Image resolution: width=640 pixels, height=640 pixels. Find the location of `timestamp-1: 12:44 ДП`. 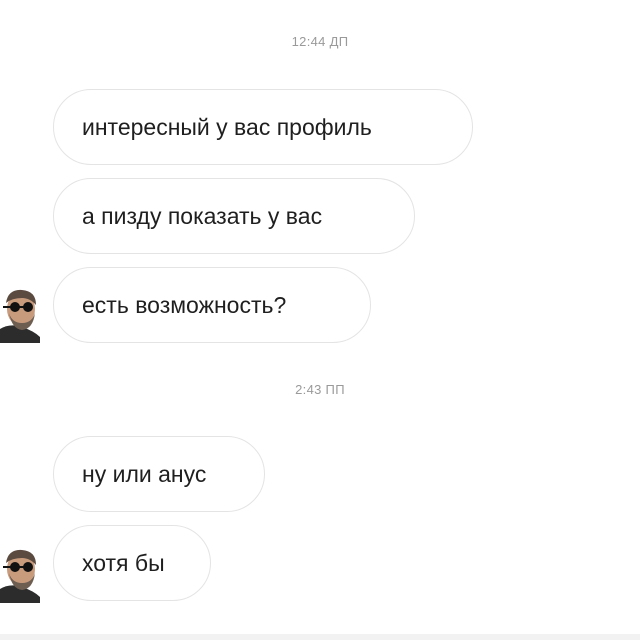

timestamp-1: 12:44 ДП is located at coordinates (320, 41).